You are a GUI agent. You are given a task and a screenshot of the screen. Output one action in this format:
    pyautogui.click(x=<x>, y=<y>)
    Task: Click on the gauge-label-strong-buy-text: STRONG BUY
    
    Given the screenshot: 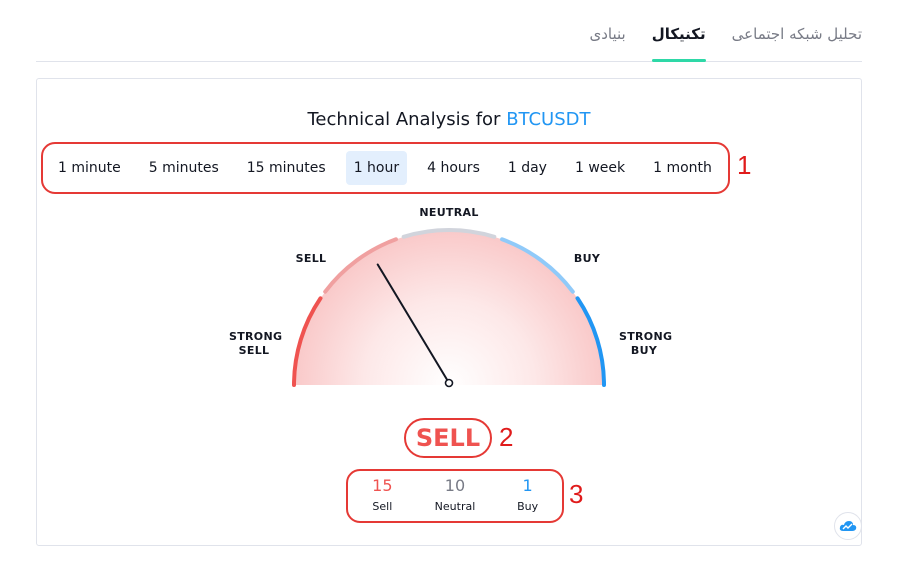 What is the action you would take?
    pyautogui.click(x=646, y=343)
    